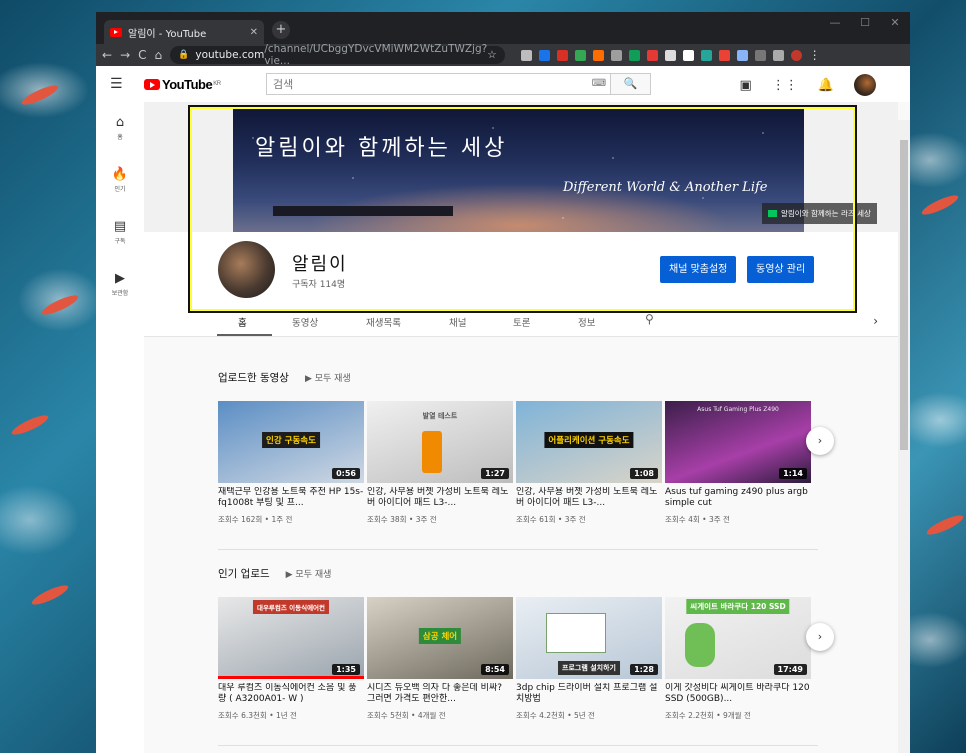 The image size is (966, 753). I want to click on maximize-button: ☐, so click(865, 23).